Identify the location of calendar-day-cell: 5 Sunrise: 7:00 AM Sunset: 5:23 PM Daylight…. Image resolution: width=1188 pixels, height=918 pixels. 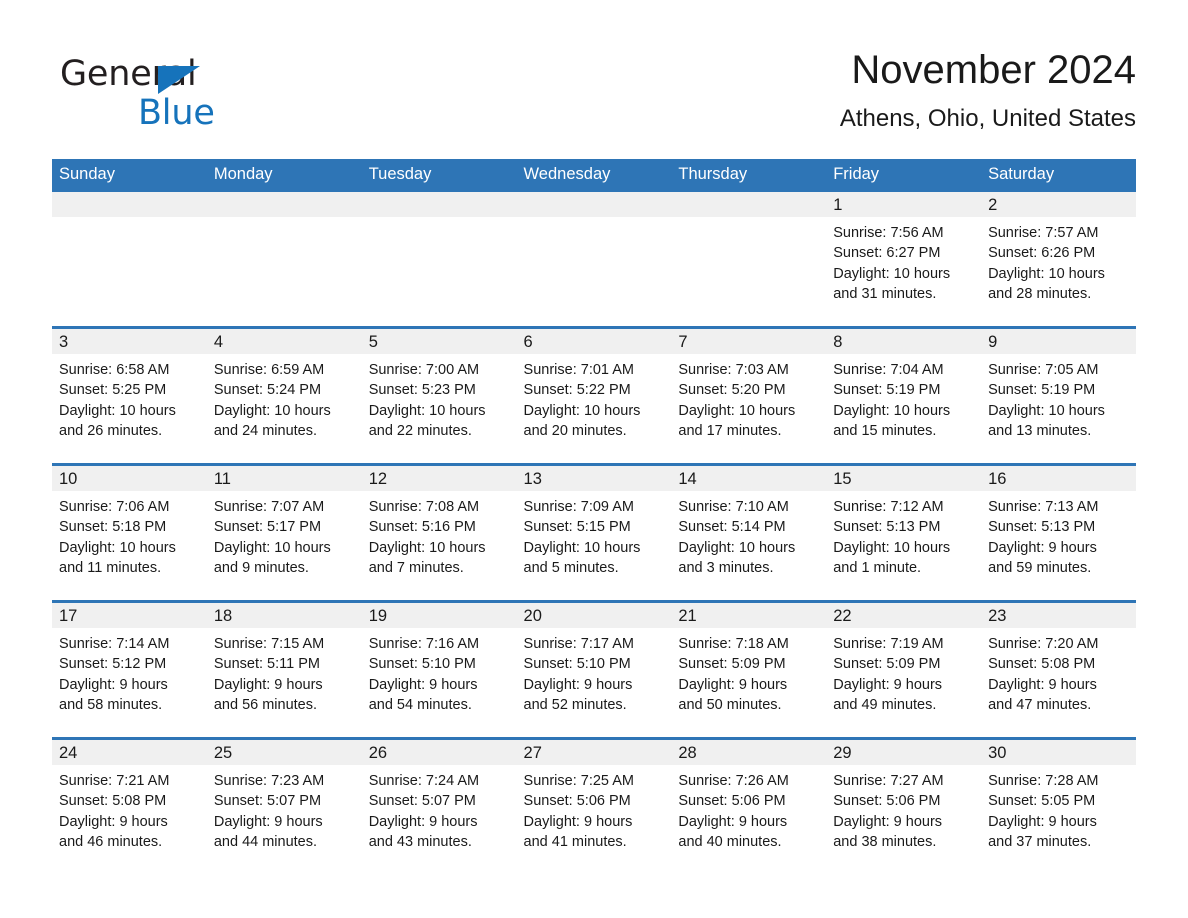
(439, 396).